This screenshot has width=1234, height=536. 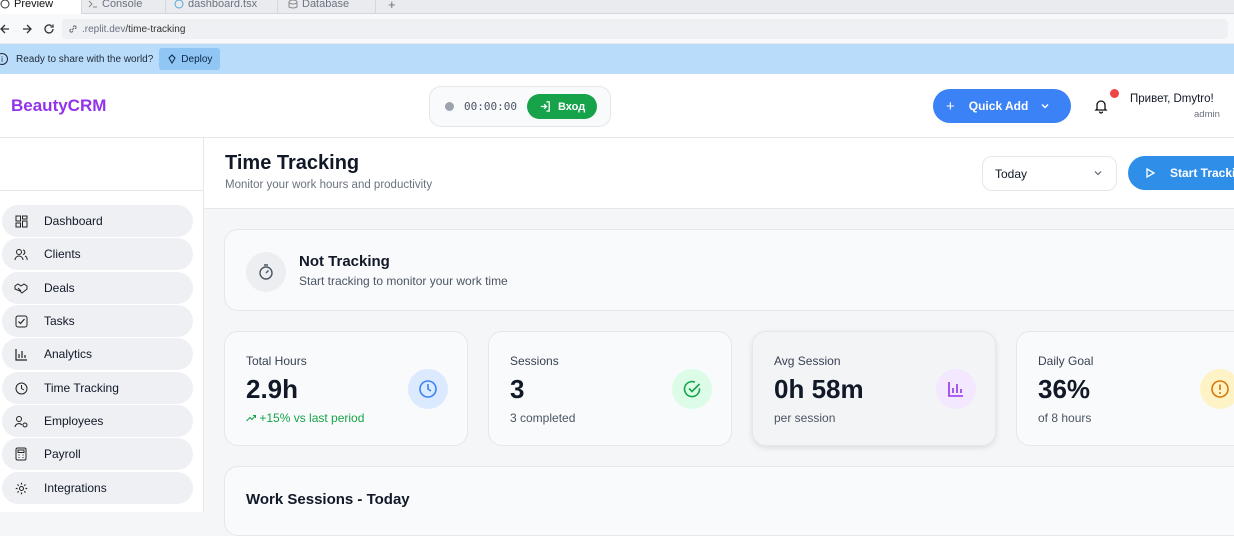 I want to click on stat-value: 3, so click(x=517, y=389).